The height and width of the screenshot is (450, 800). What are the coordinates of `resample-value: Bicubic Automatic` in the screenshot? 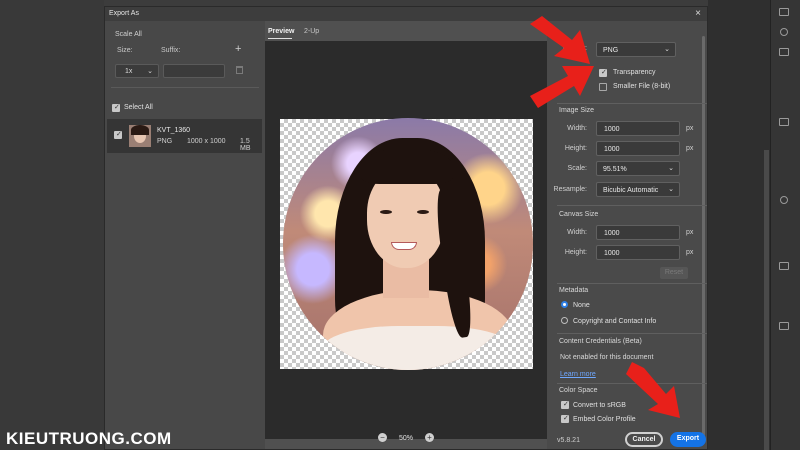 It's located at (631, 190).